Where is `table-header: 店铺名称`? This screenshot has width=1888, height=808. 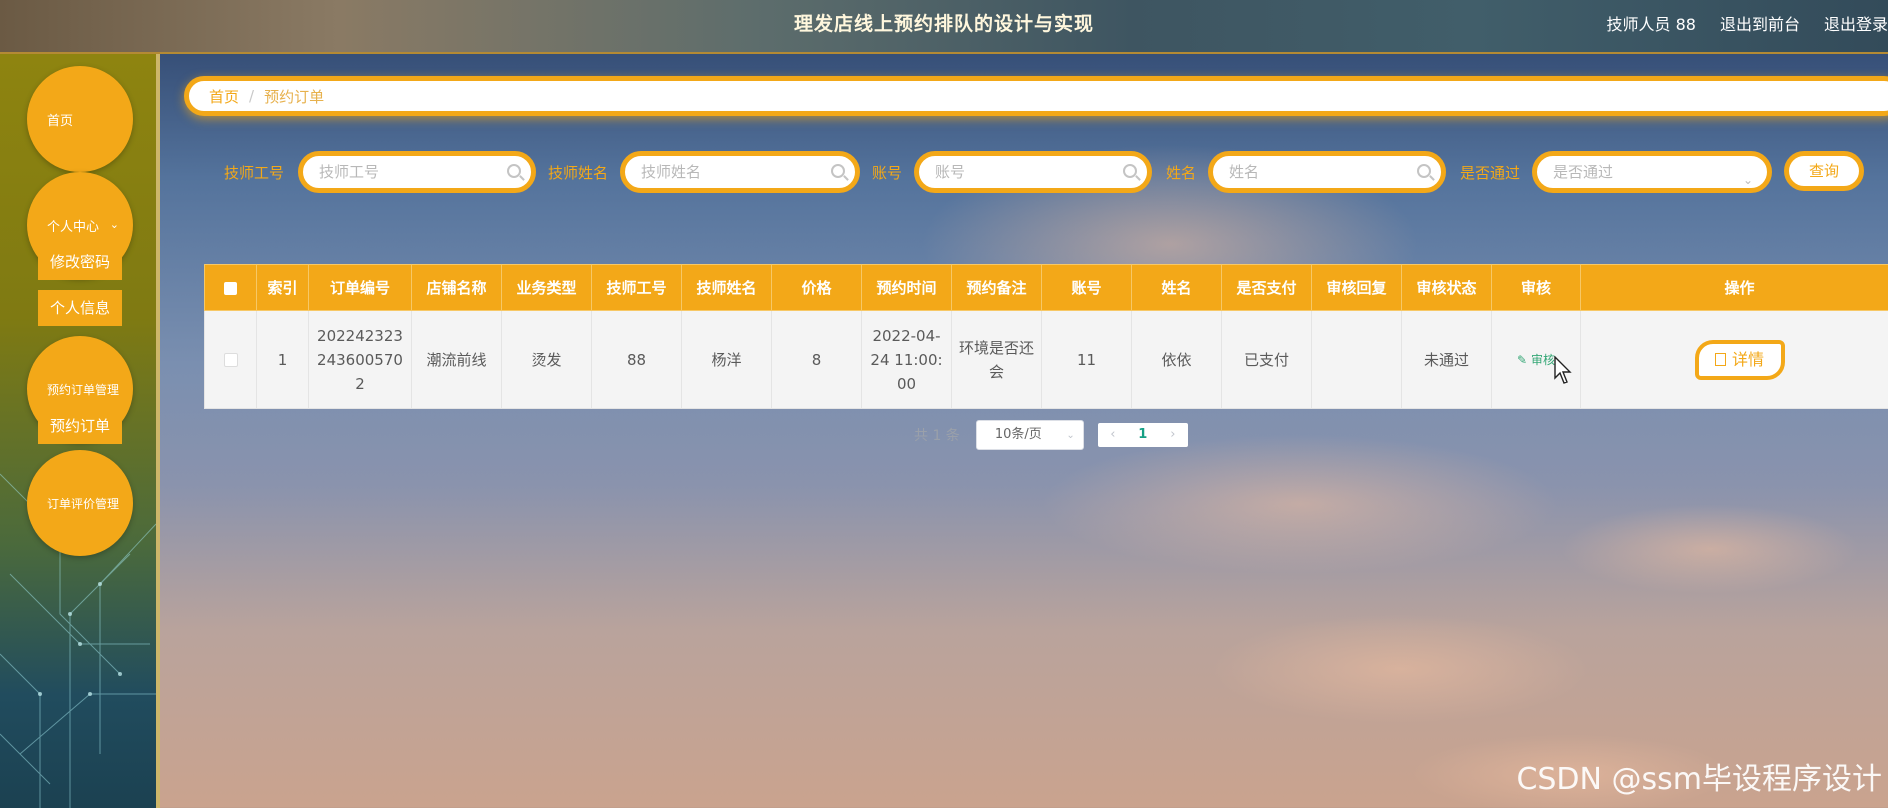 table-header: 店铺名称 is located at coordinates (456, 287).